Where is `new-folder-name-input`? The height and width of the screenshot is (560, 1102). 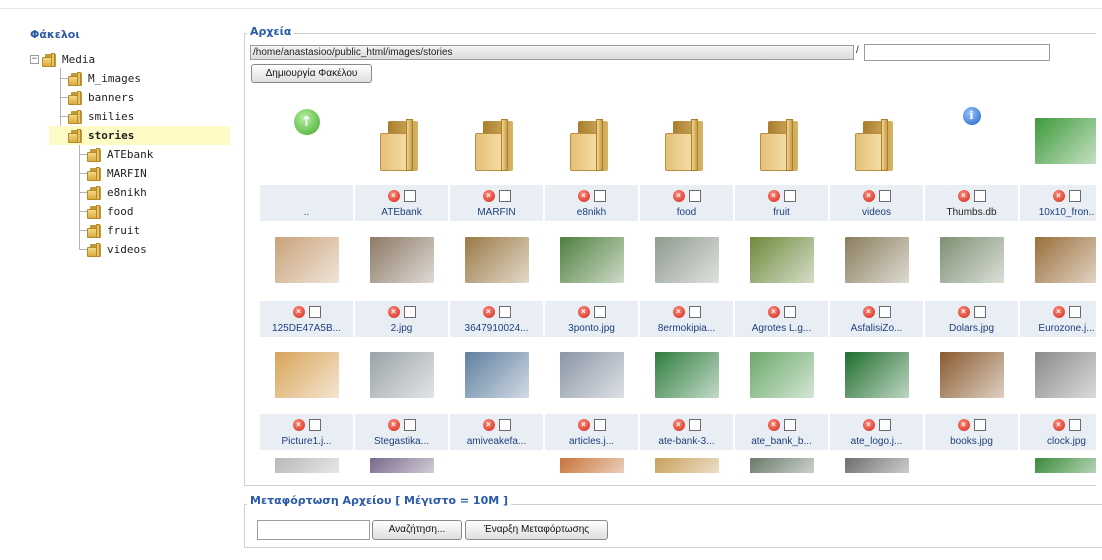 new-folder-name-input is located at coordinates (957, 52).